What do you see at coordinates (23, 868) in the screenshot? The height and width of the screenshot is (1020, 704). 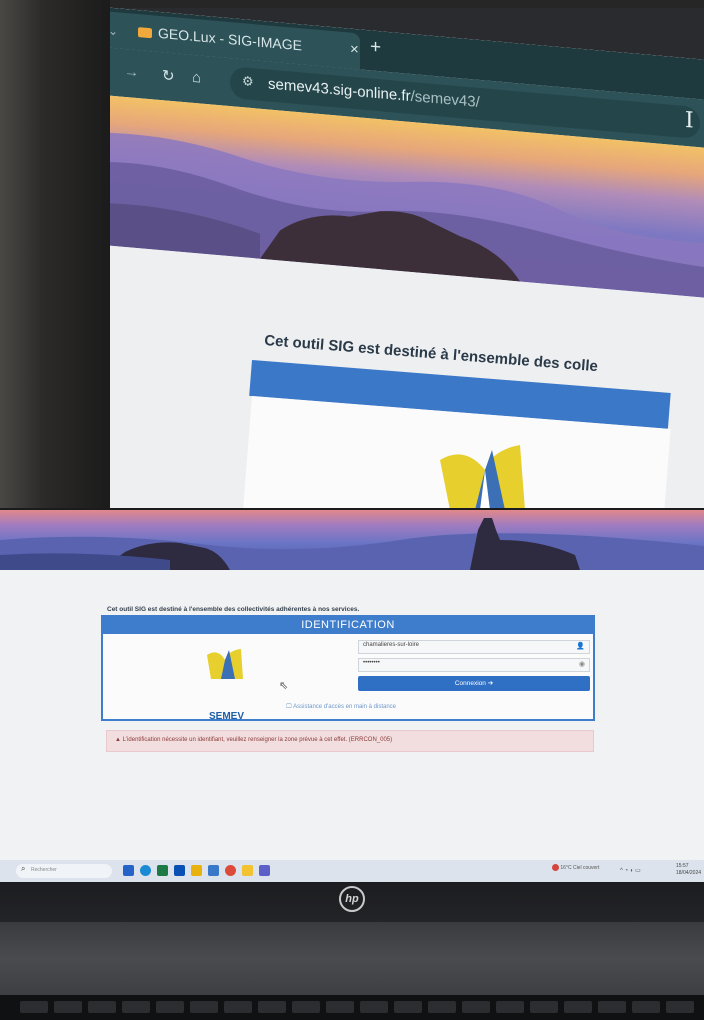 I see `search-icon: ⌕` at bounding box center [23, 868].